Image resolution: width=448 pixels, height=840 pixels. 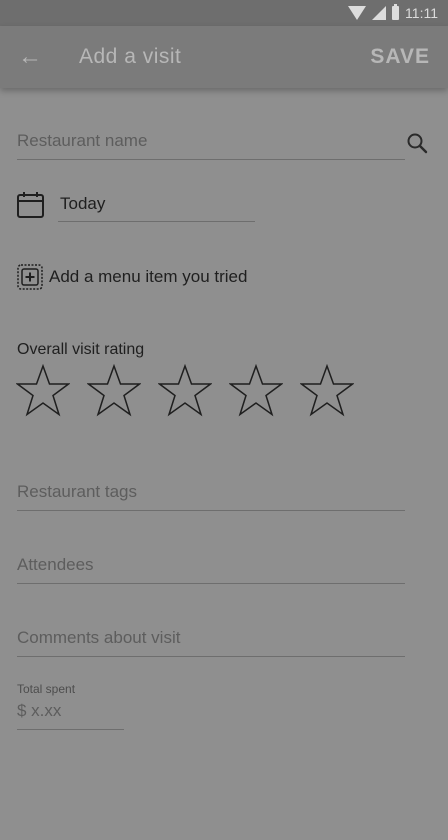 I want to click on restaurant-tags-input: Restaurant tags, so click(x=211, y=490).